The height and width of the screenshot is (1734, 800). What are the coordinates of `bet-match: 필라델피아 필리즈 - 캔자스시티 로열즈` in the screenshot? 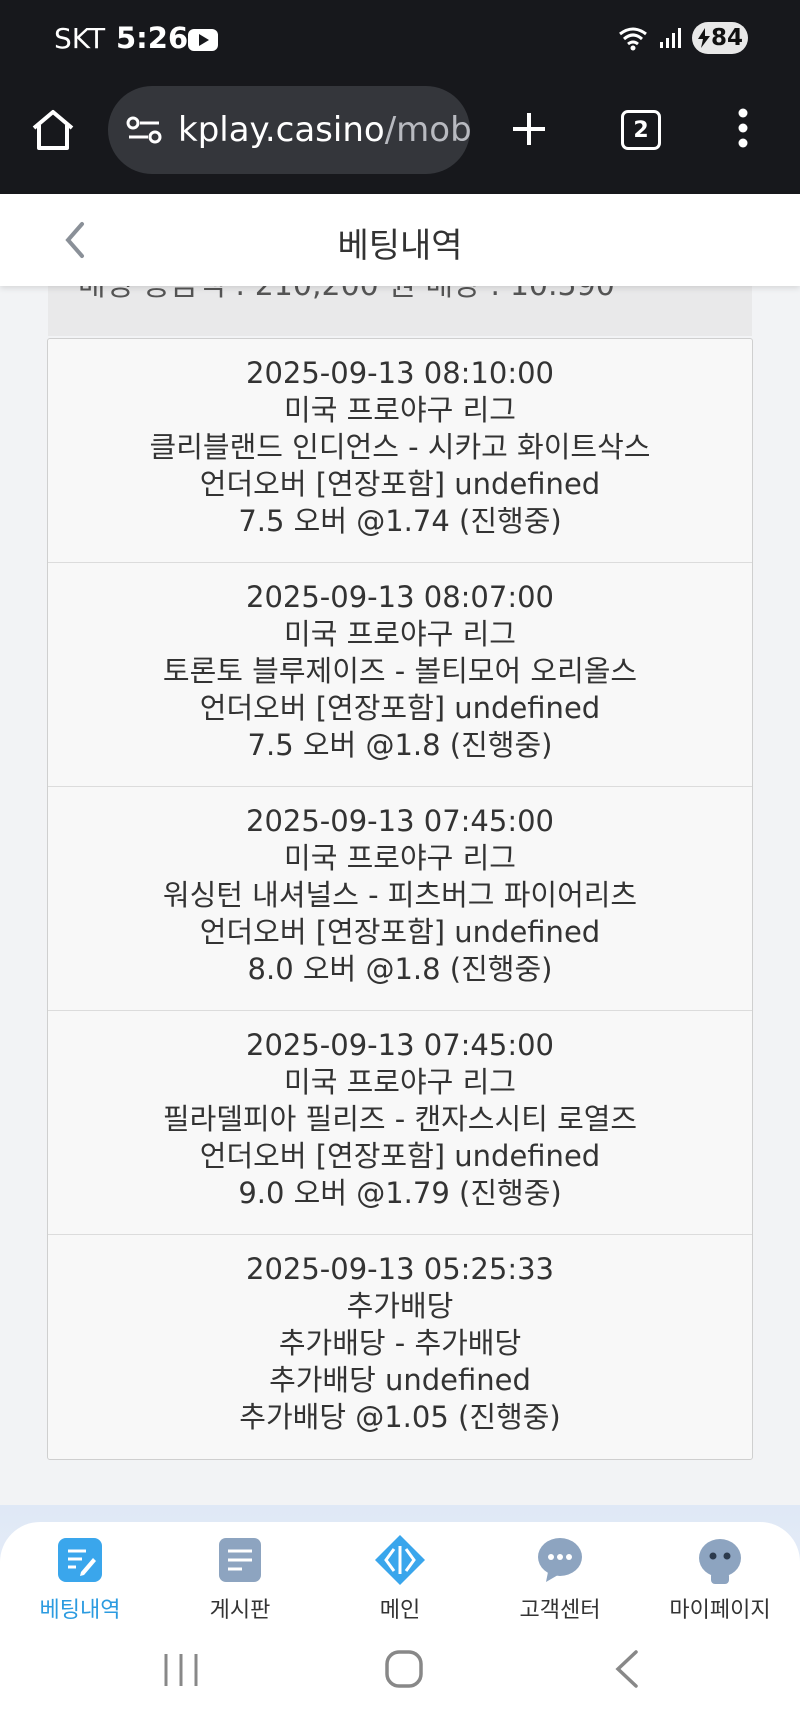 It's located at (400, 1119).